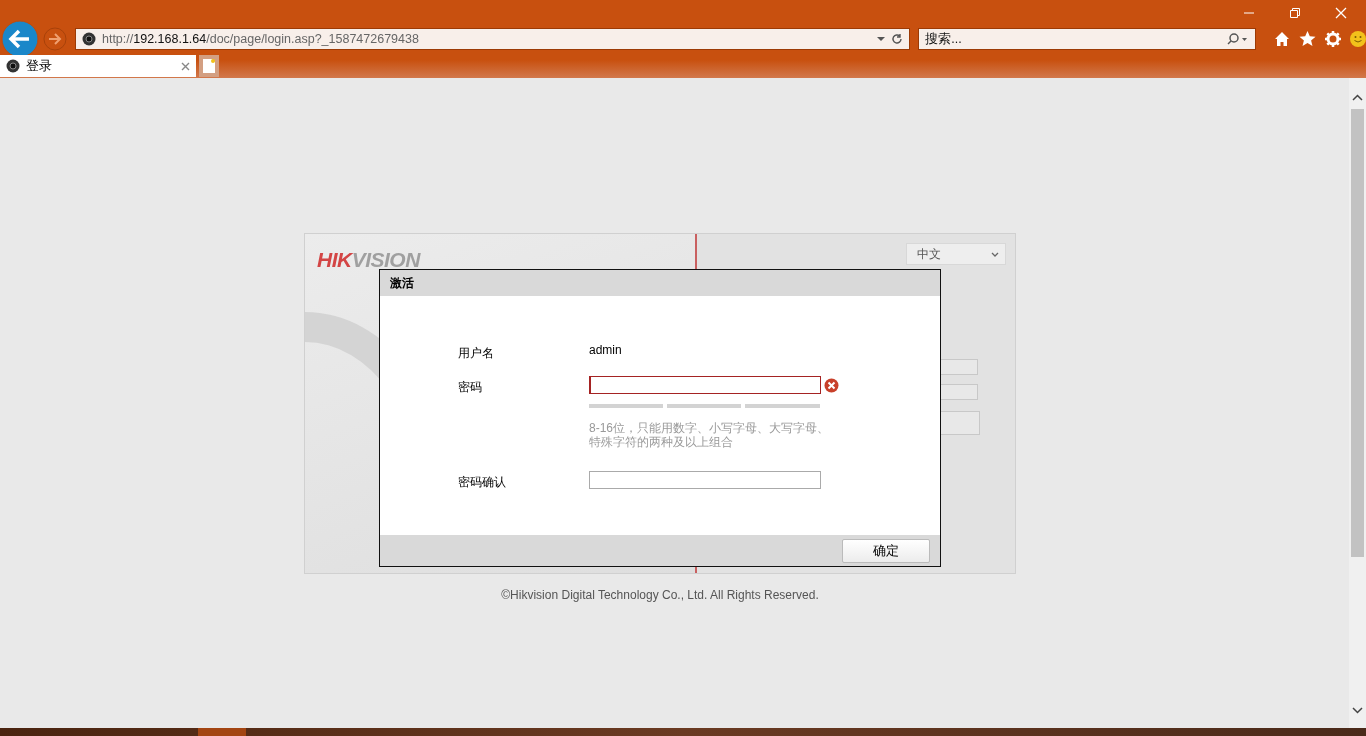 This screenshot has width=1366, height=736. What do you see at coordinates (1357, 710) in the screenshot?
I see `scroll-down-icon` at bounding box center [1357, 710].